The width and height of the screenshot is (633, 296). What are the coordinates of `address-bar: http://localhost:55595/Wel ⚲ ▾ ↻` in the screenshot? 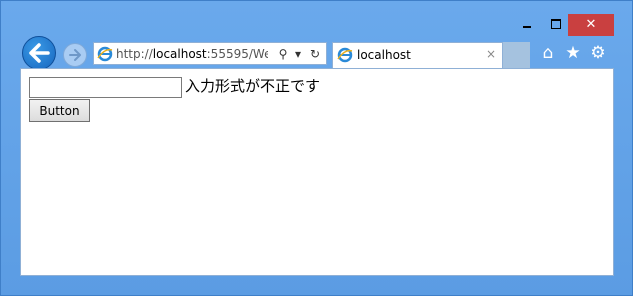 It's located at (210, 53).